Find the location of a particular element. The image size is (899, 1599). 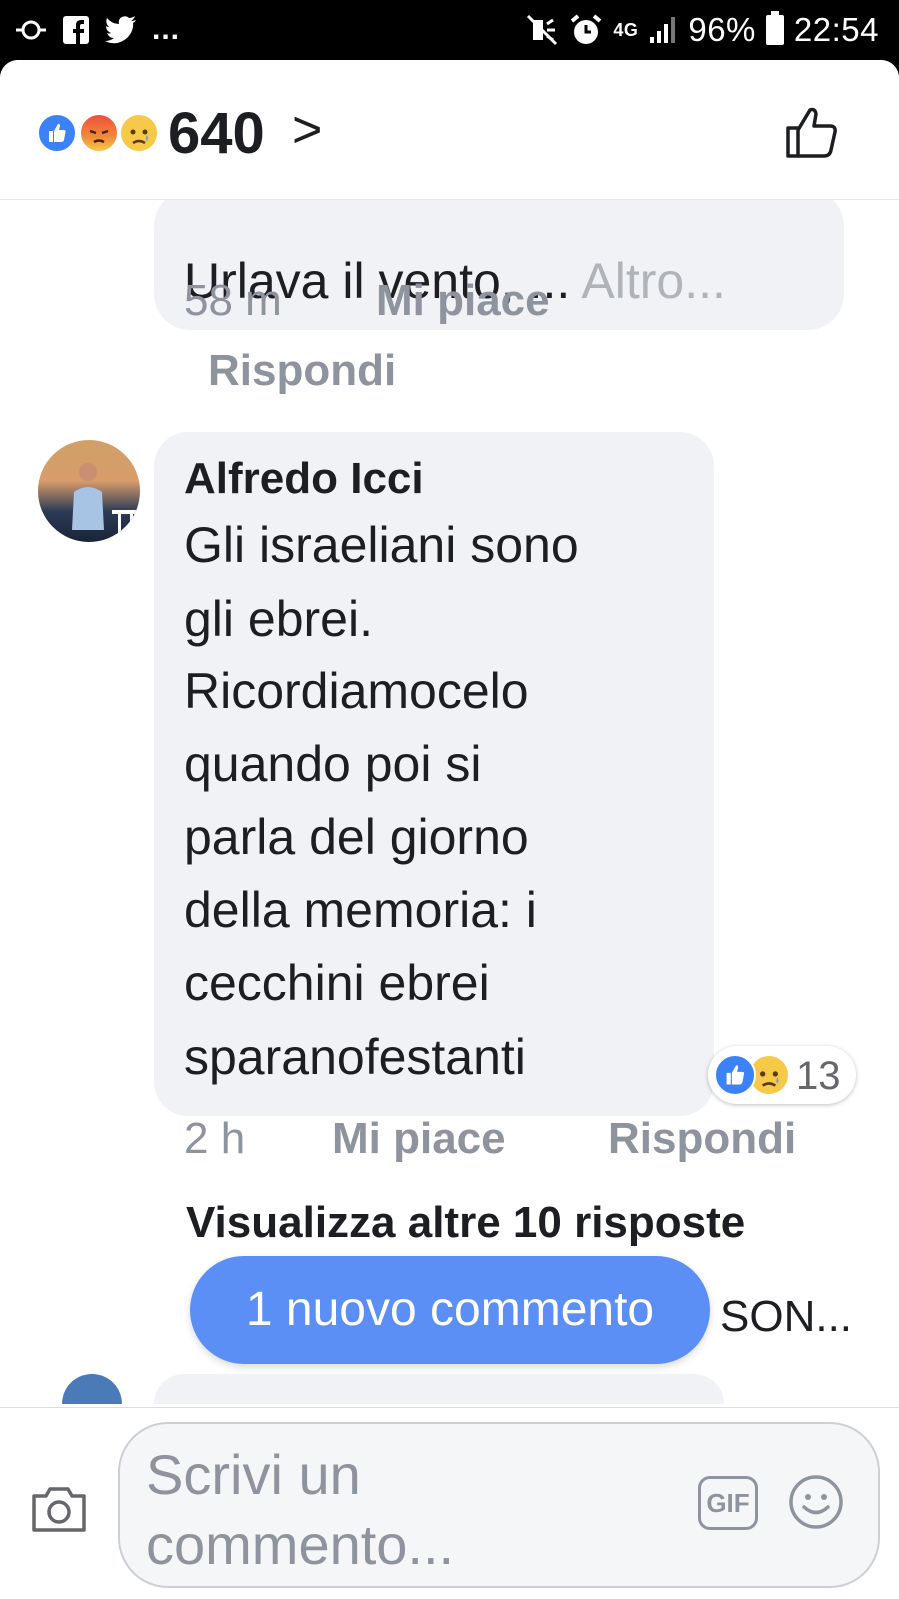

comment-line: Gli israeliani sono is located at coordinates (381, 545).